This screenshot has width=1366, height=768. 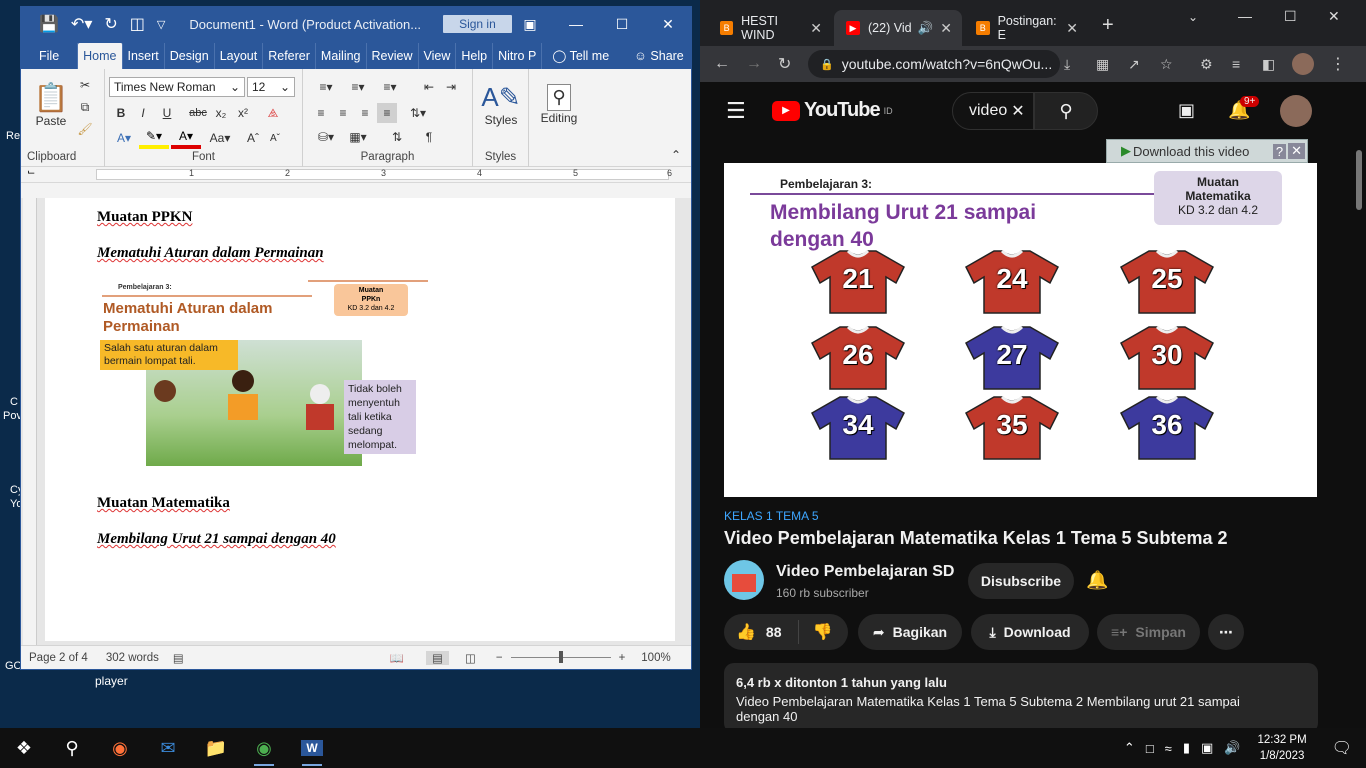 I want to click on share-button: ➦ Bagikan, so click(x=910, y=632).